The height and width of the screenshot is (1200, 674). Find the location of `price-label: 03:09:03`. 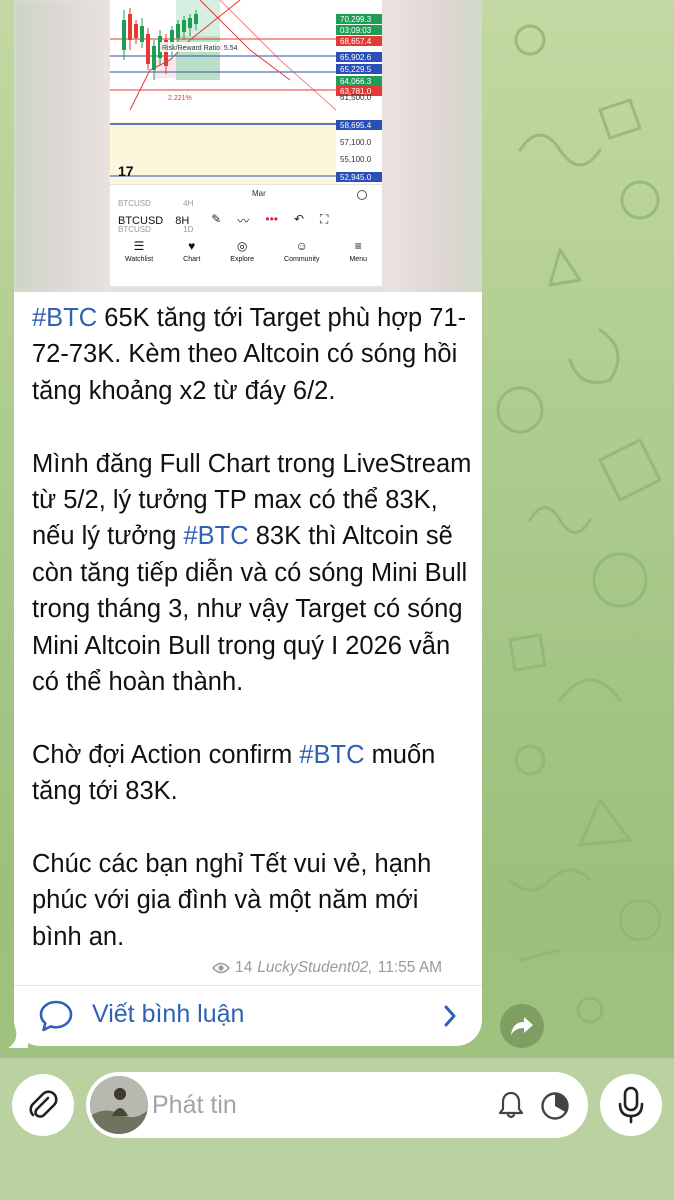

price-label: 03:09:03 is located at coordinates (356, 30).